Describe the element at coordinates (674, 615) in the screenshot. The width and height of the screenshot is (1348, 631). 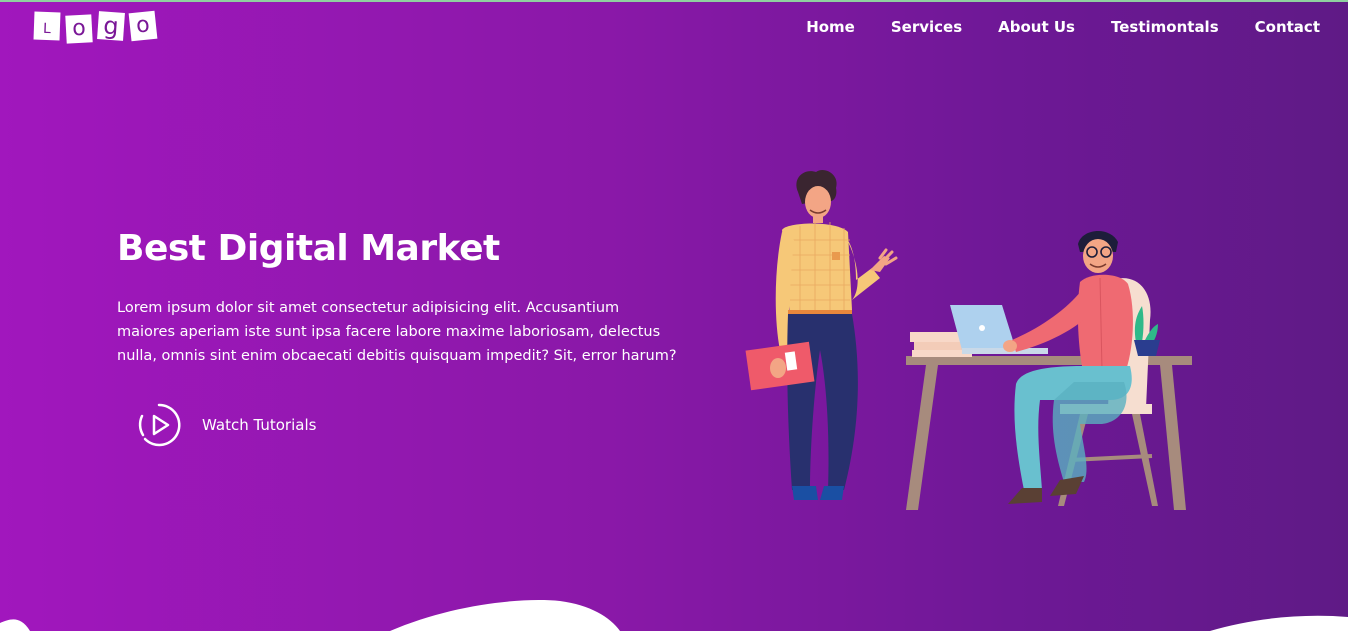
I see `bottom-wave` at that location.